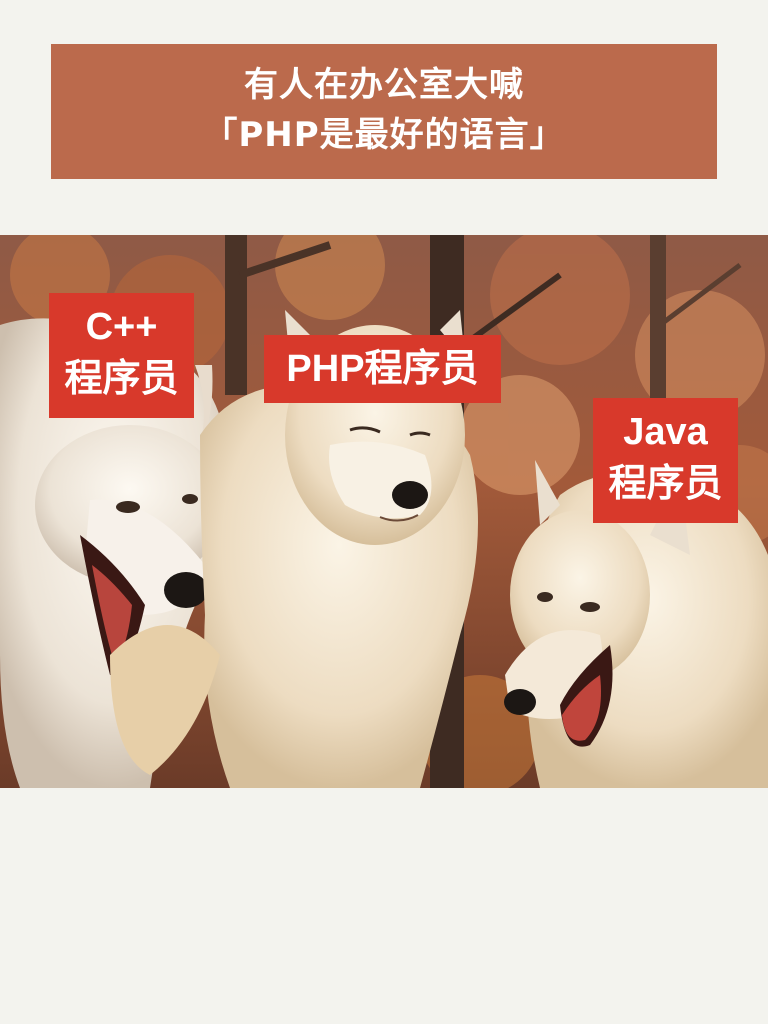 This screenshot has height=1024, width=768. I want to click on title-line-1: 有人在办公室大喊, so click(384, 85).